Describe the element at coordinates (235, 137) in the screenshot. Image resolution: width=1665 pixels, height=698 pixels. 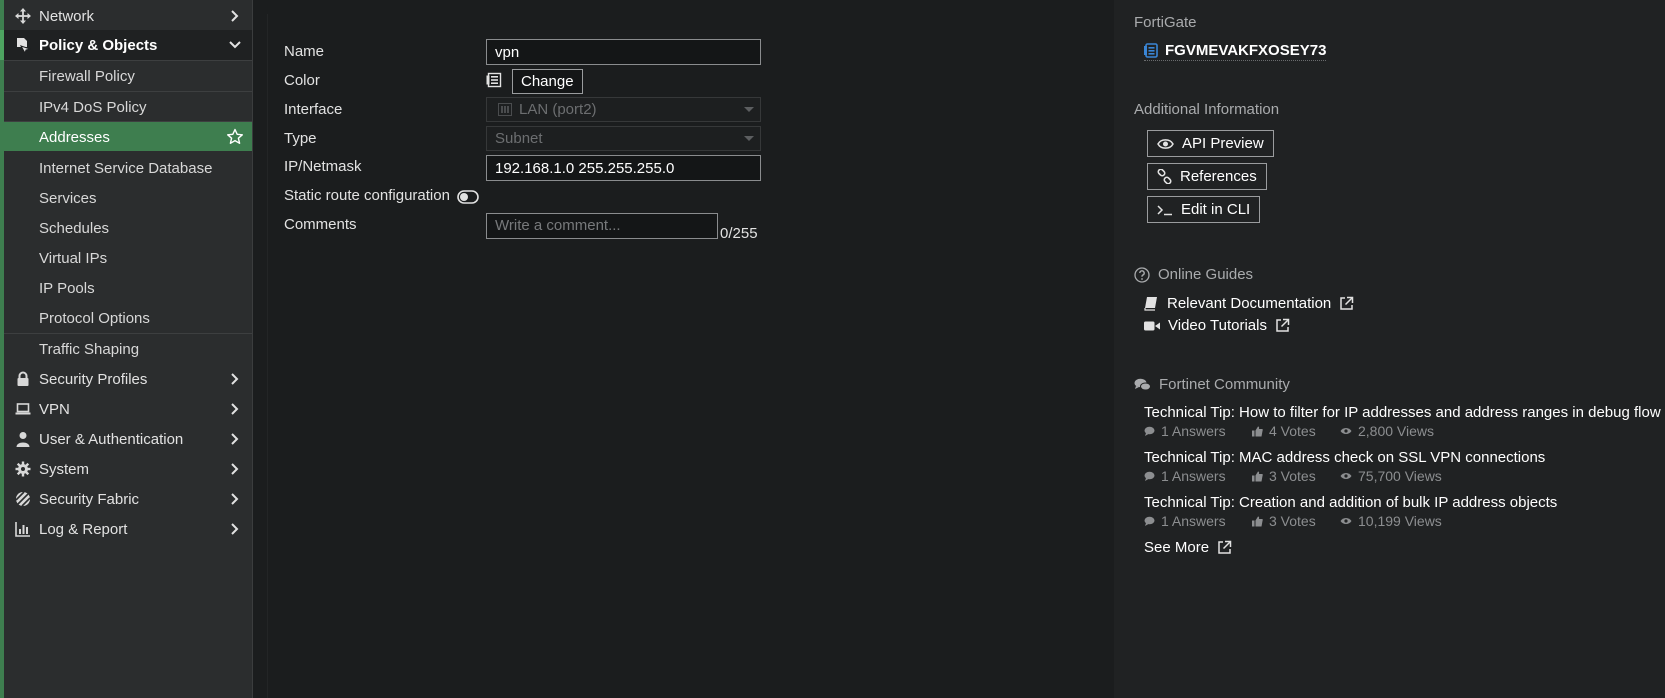
I see `star-favorite-icon` at that location.